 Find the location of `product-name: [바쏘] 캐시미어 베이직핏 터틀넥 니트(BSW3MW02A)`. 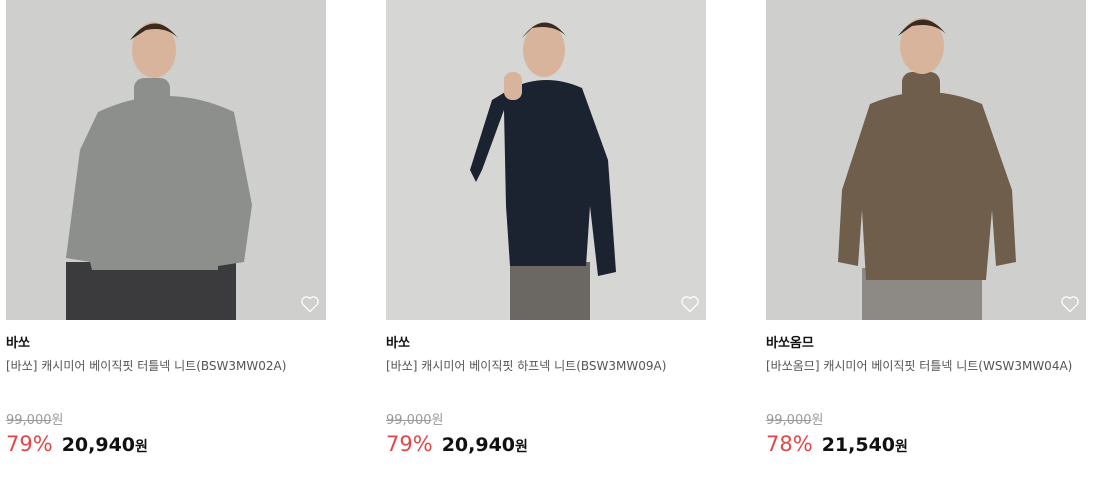

product-name: [바쏘] 캐시미어 베이직핏 터틀넥 니트(BSW3MW02A) is located at coordinates (165, 366).